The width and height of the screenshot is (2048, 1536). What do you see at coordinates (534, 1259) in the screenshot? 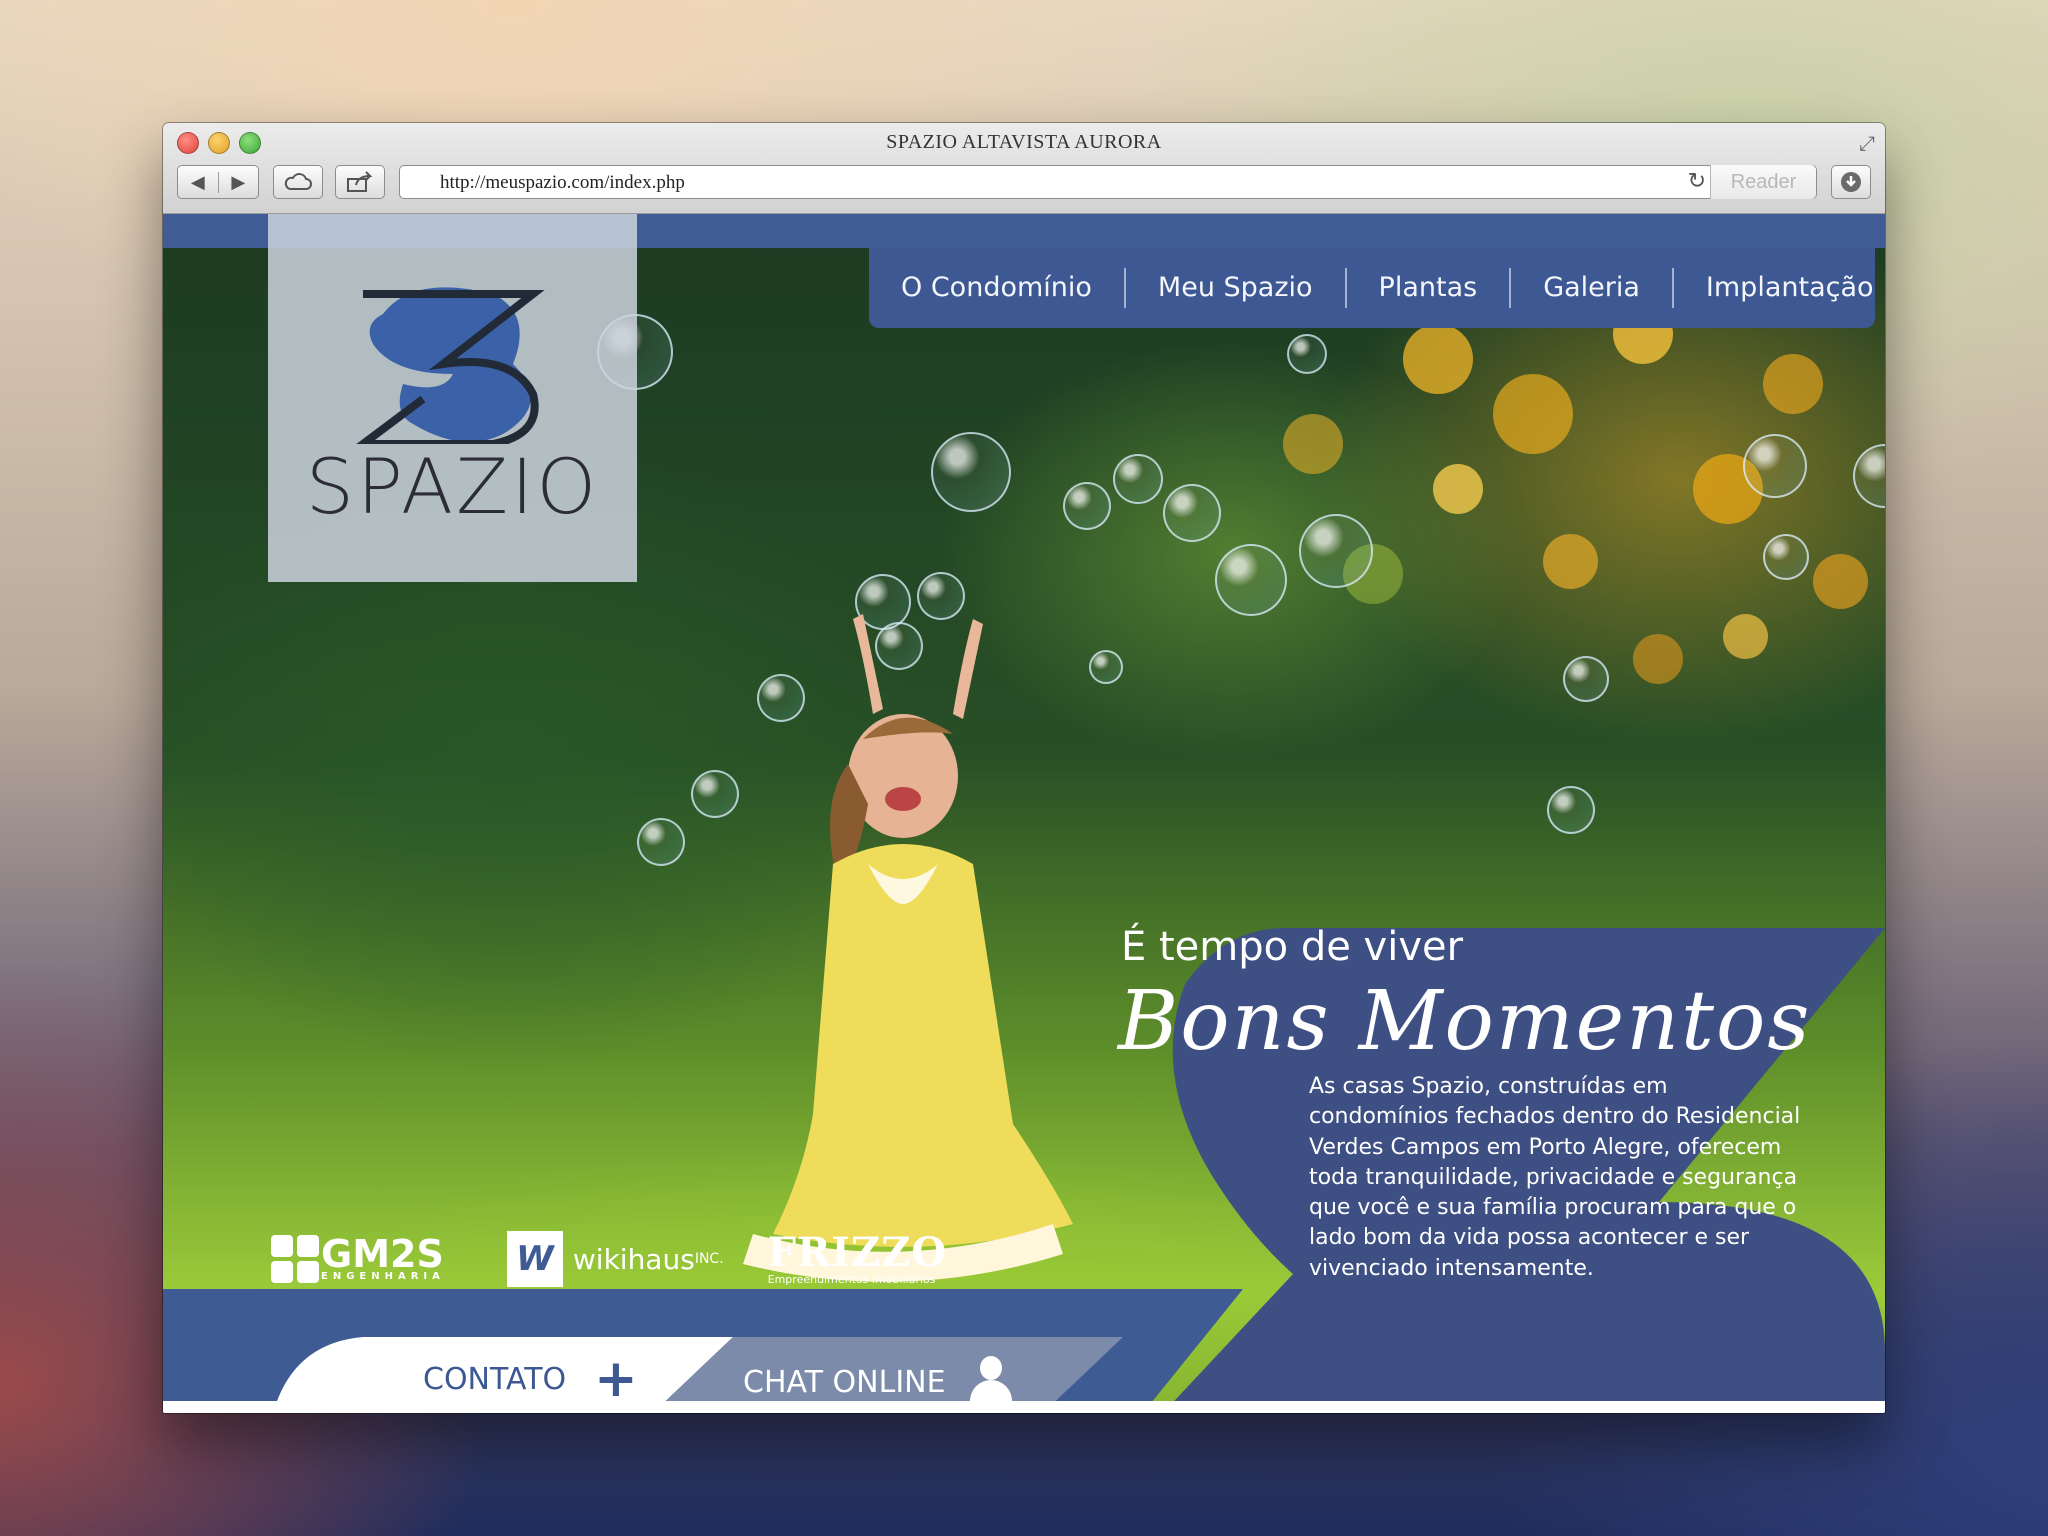
I see `wikihaus-mark-icon: W` at bounding box center [534, 1259].